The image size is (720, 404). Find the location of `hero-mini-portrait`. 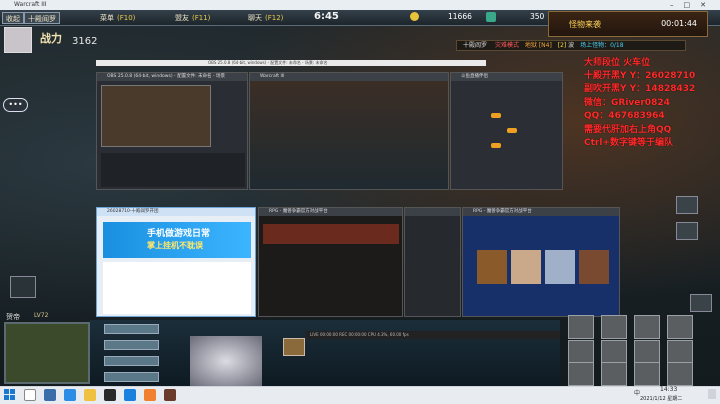

hero-mini-portrait is located at coordinates (23, 287).